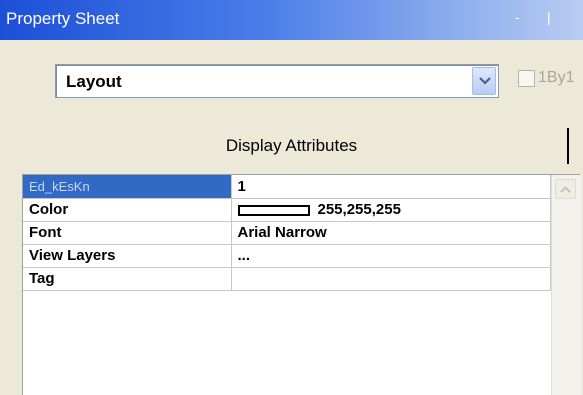  Describe the element at coordinates (277, 81) in the screenshot. I see `layout-dropdown: Layout` at that location.